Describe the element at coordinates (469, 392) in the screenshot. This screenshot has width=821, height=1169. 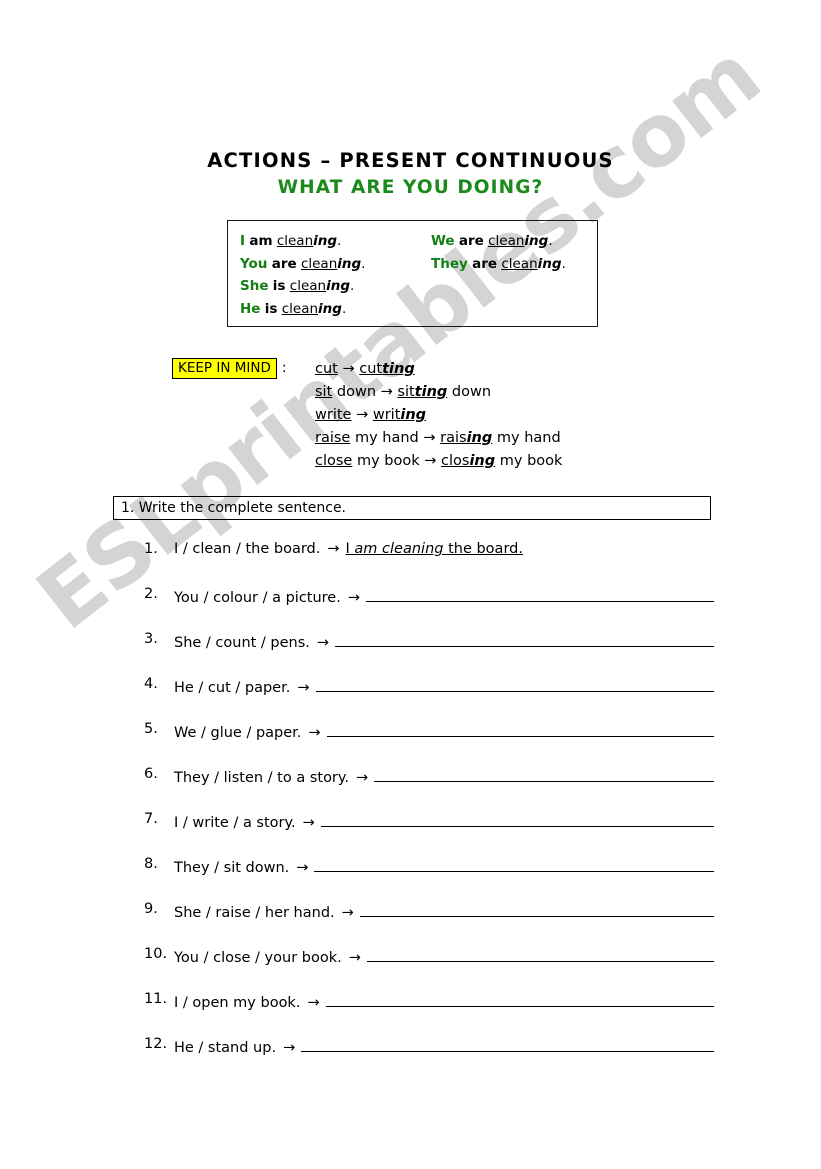
I see `example-result-tail: down` at that location.